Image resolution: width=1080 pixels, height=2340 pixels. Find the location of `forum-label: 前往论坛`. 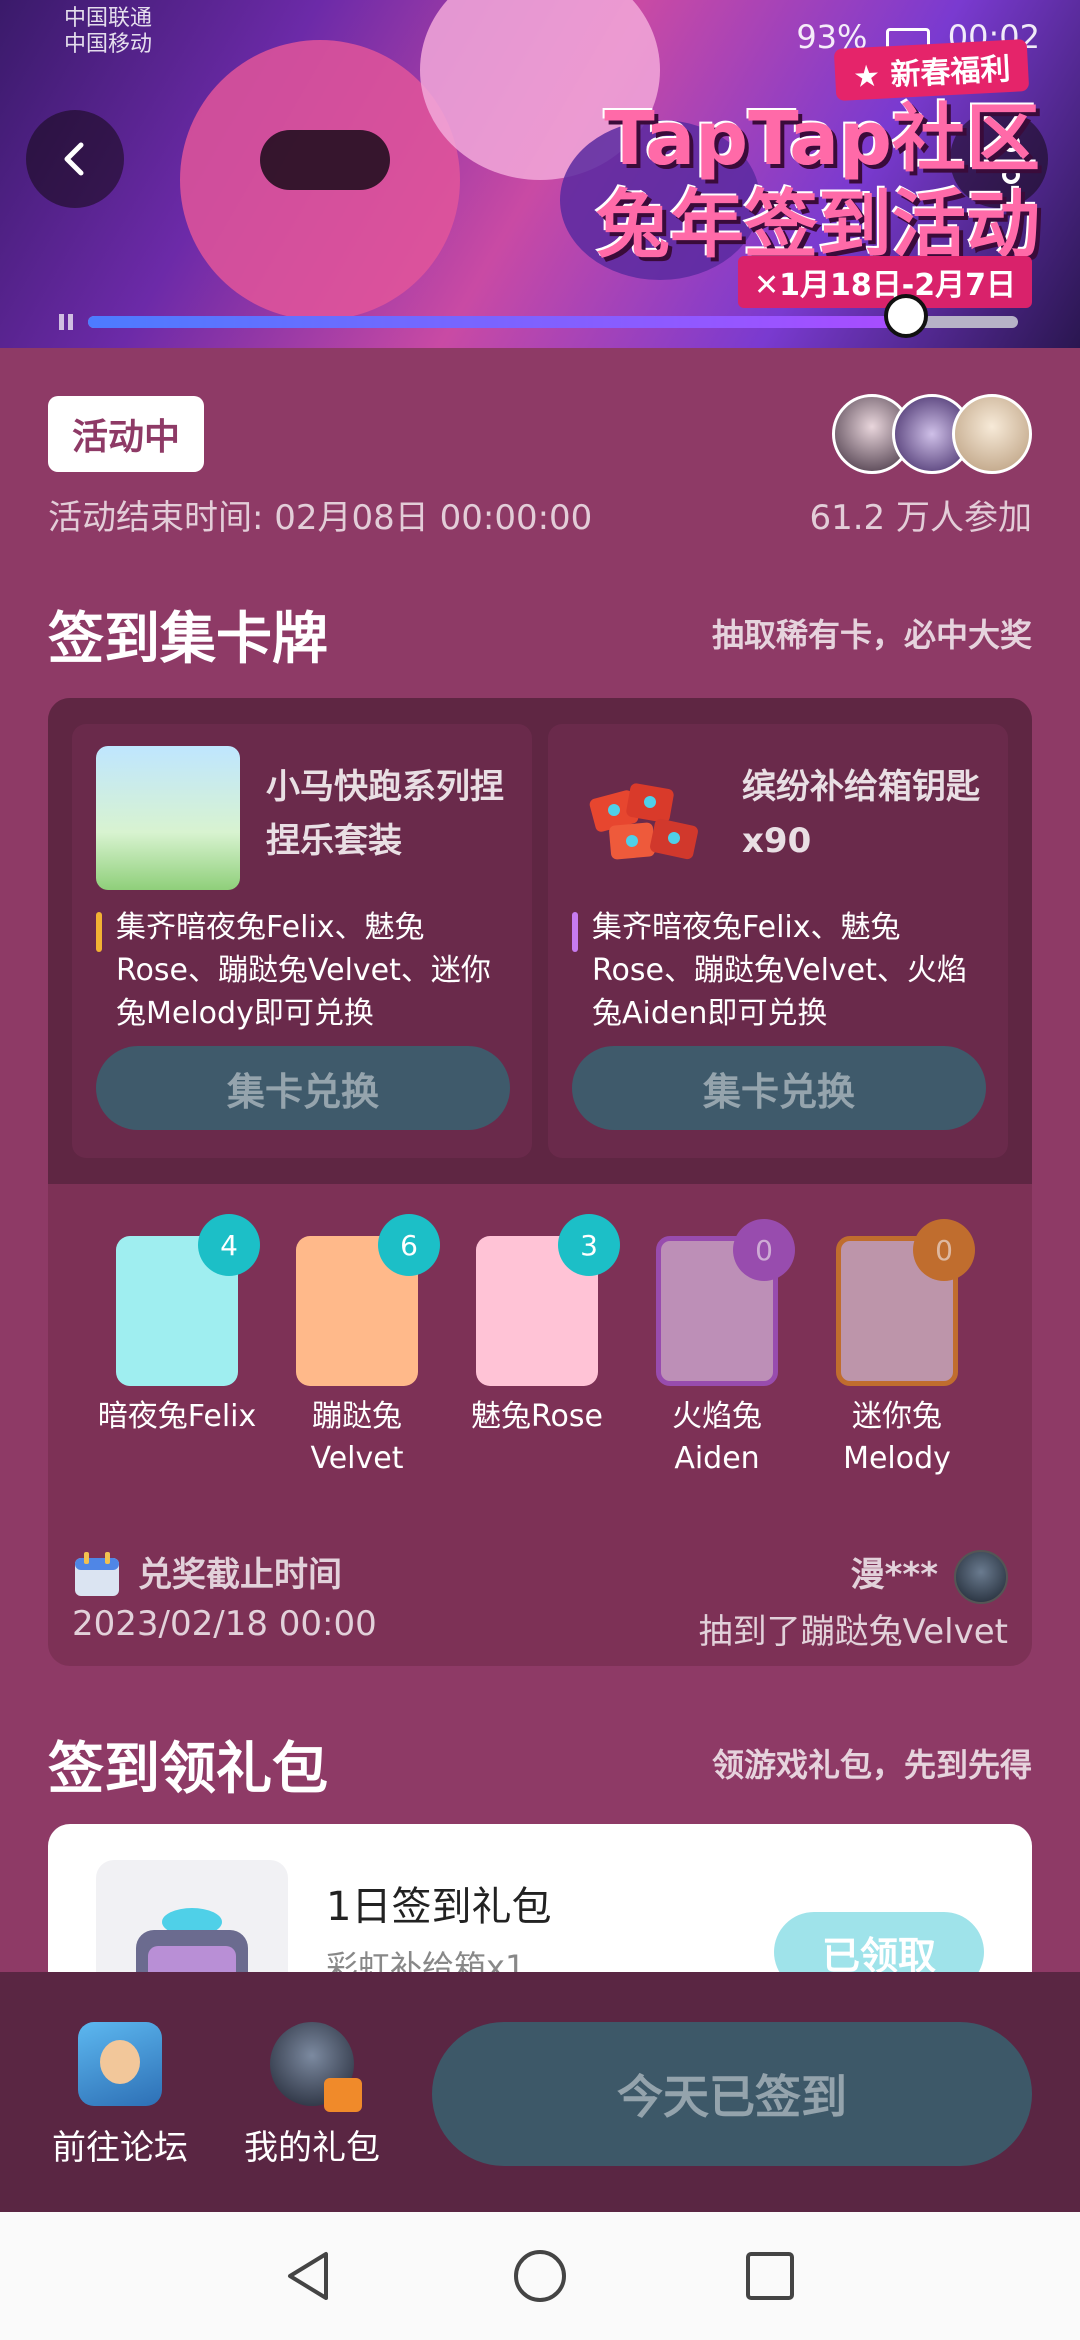

forum-label: 前往论坛 is located at coordinates (120, 2148).